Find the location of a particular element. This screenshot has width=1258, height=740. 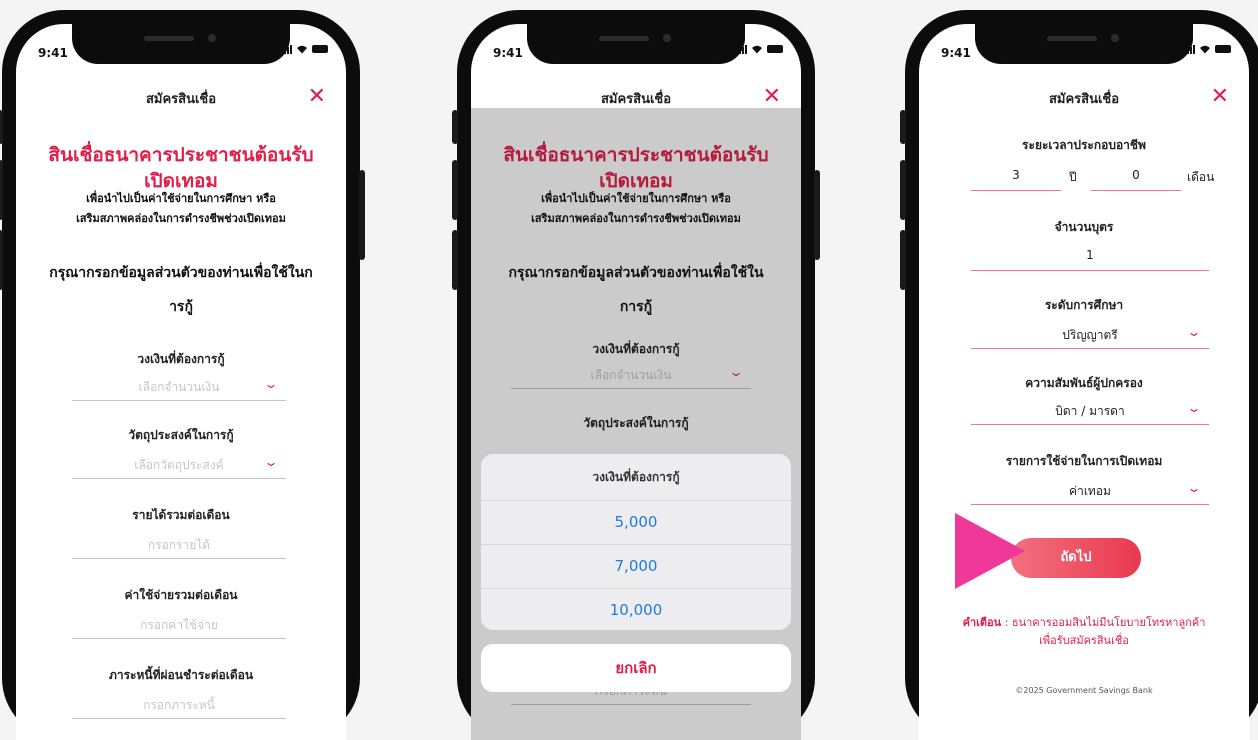

school-expense-value: ค่าเทอม is located at coordinates (1090, 491).